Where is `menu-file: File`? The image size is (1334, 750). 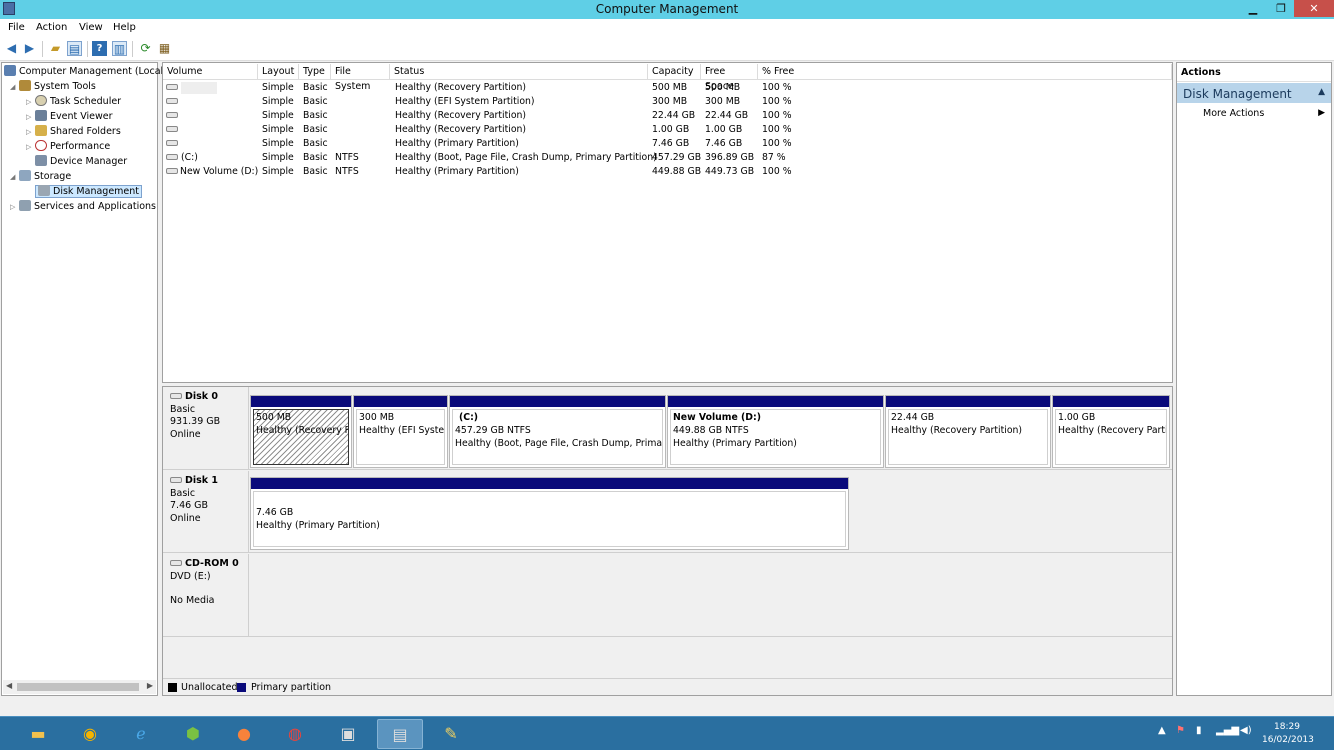 menu-file: File is located at coordinates (16, 27).